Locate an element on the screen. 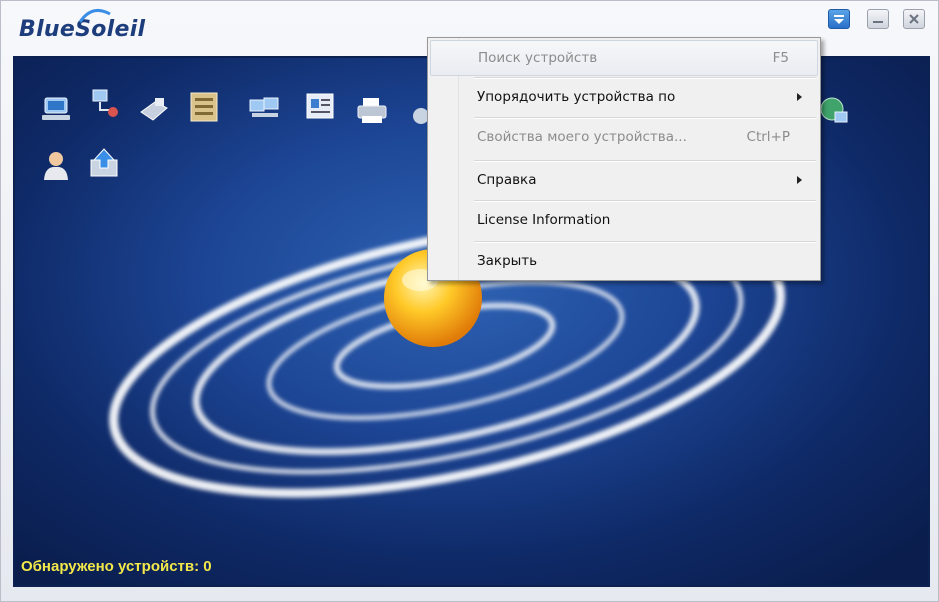  network-access-icon is located at coordinates (56, 109).